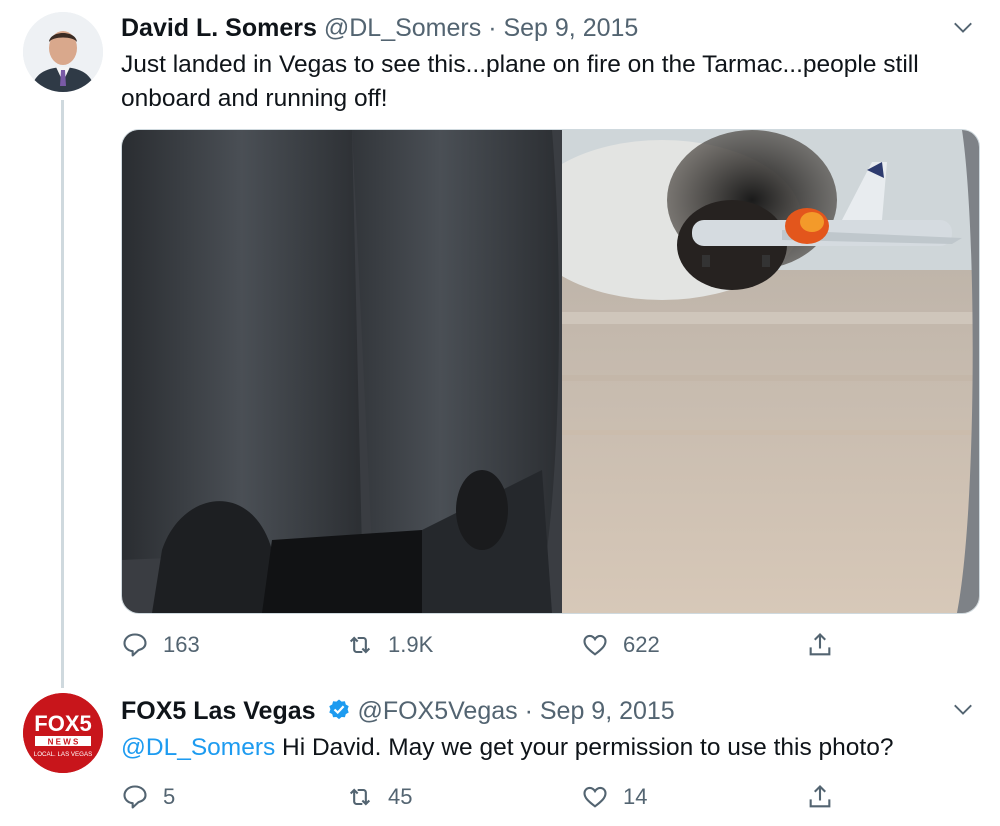 This screenshot has width=1000, height=826. What do you see at coordinates (219, 28) in the screenshot?
I see `author-name: David L. Somers` at bounding box center [219, 28].